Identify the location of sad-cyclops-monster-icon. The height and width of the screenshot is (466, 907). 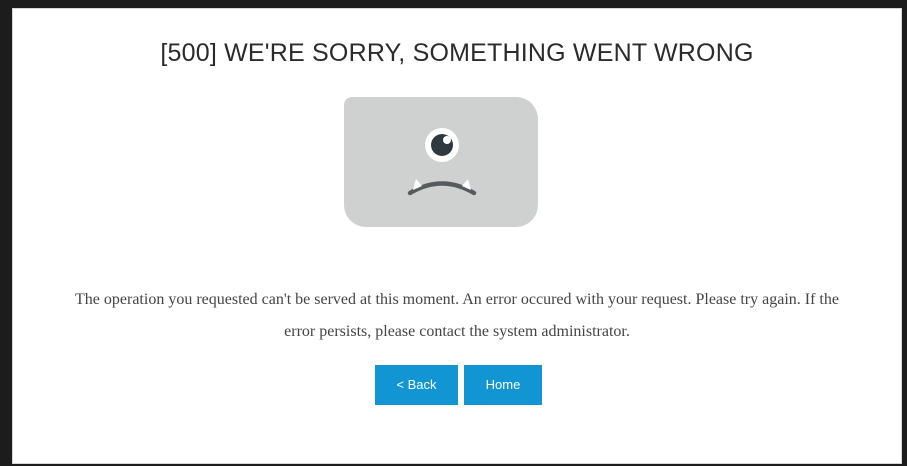
(441, 162).